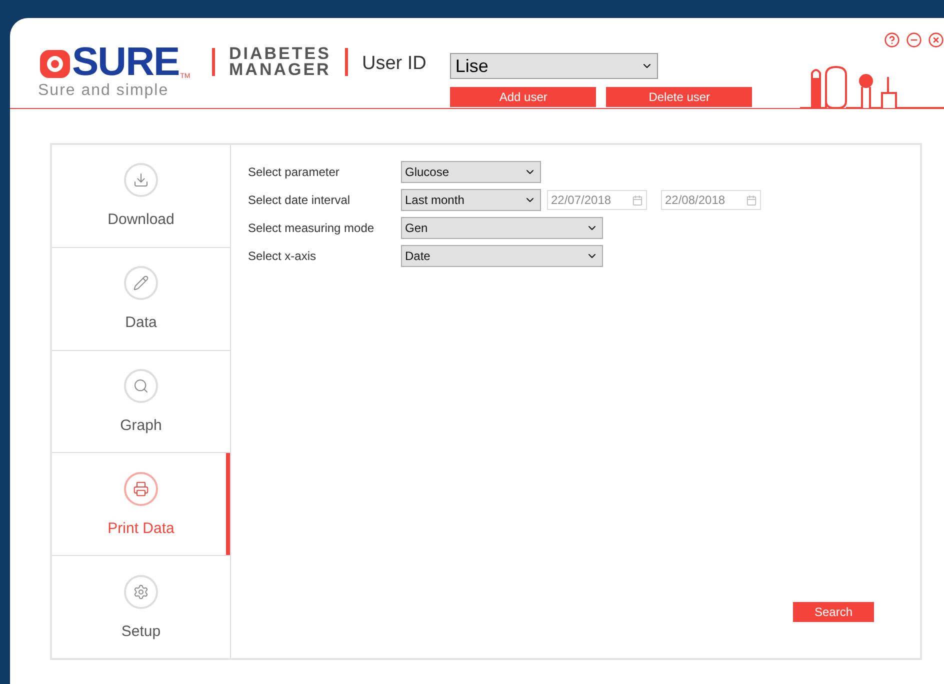 The height and width of the screenshot is (684, 944). I want to click on close-icon, so click(936, 40).